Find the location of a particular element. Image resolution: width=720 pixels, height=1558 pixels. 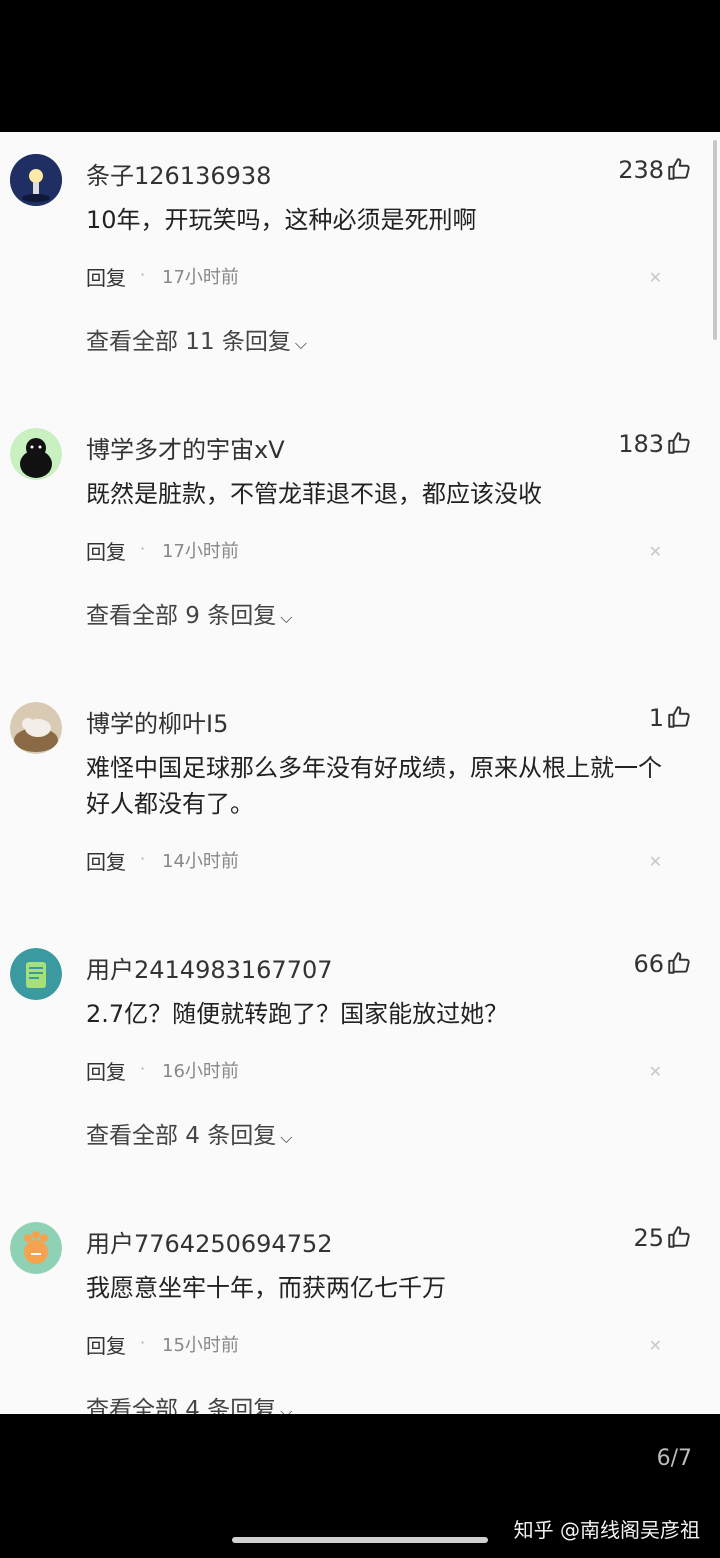

username: 用户2414983167707 is located at coordinates (209, 967).